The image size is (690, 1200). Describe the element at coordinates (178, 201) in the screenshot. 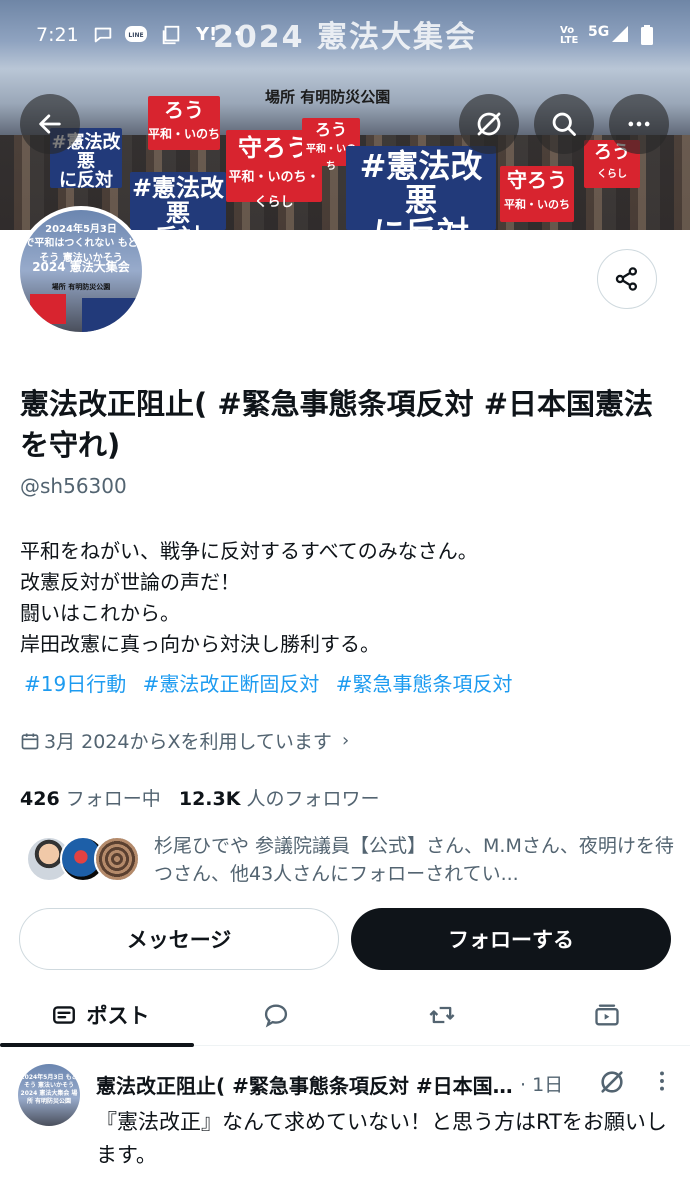

I see `banner-sign: #憲法改悪反対` at that location.